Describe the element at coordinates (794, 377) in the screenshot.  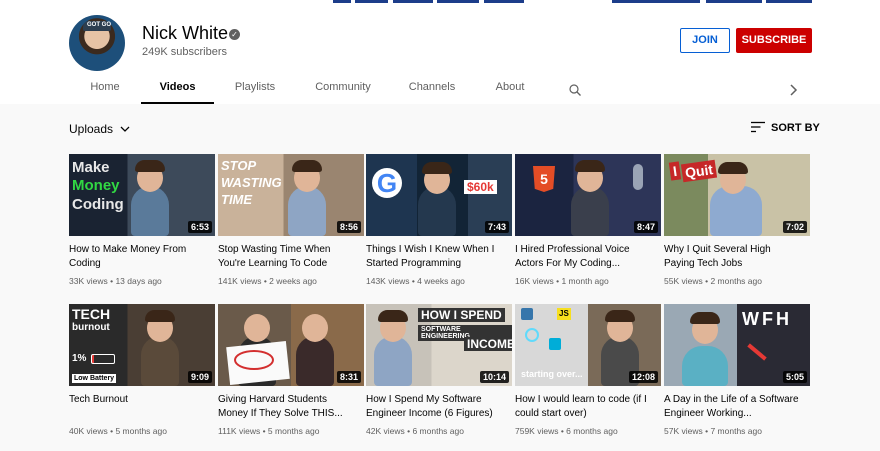
I see `video-duration: 5:05` at that location.